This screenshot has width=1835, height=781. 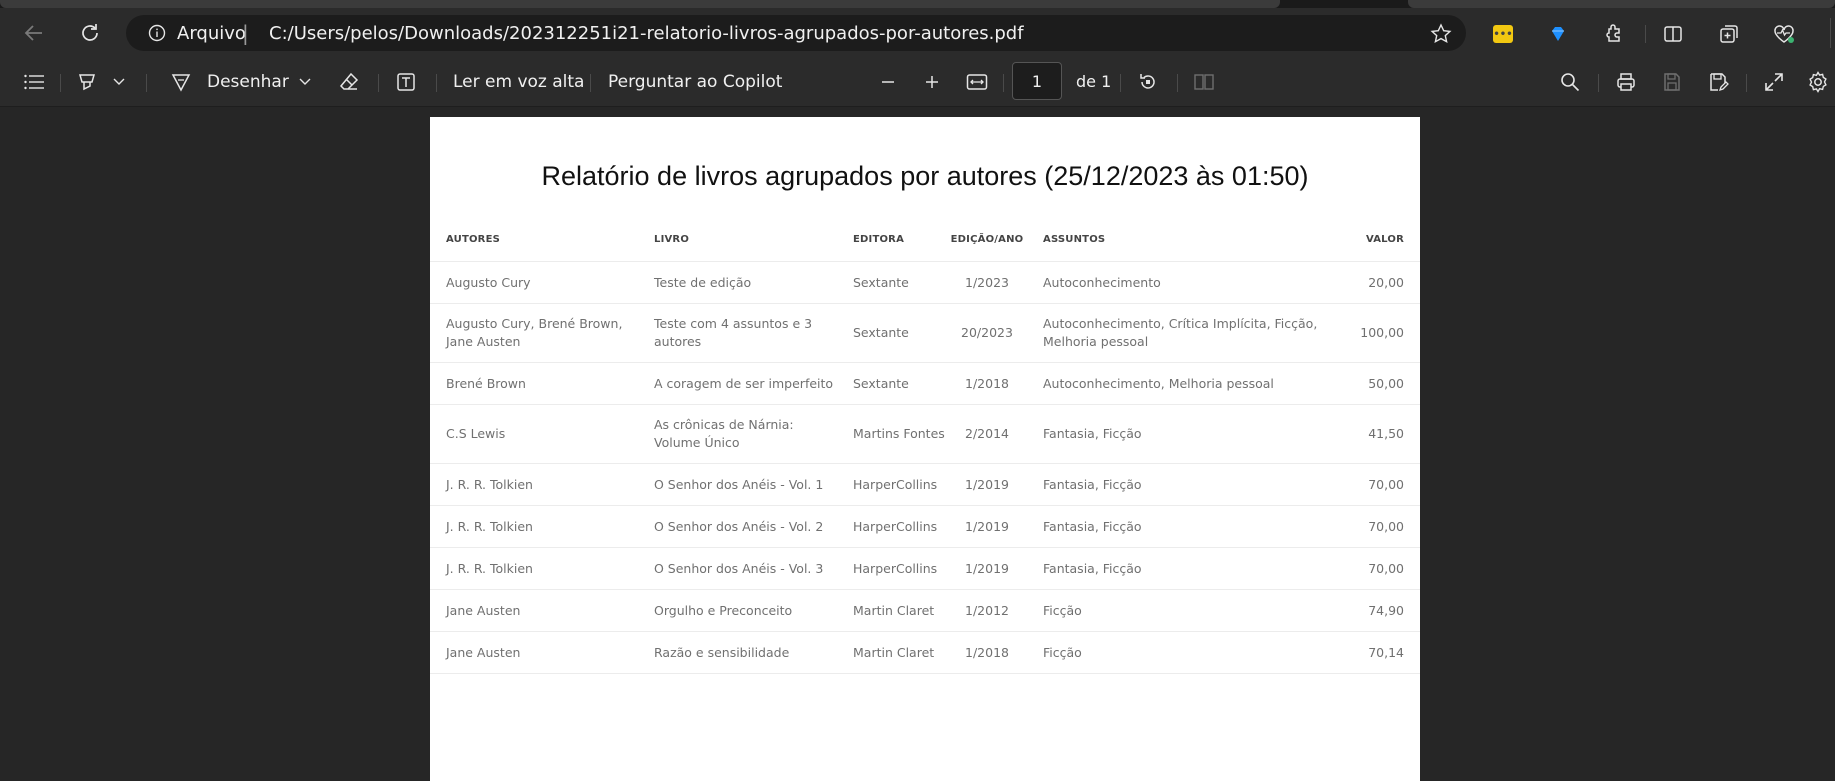 I want to click on cell-livro: As crônicas de Nárnia: Volume Único, so click(x=737, y=434).